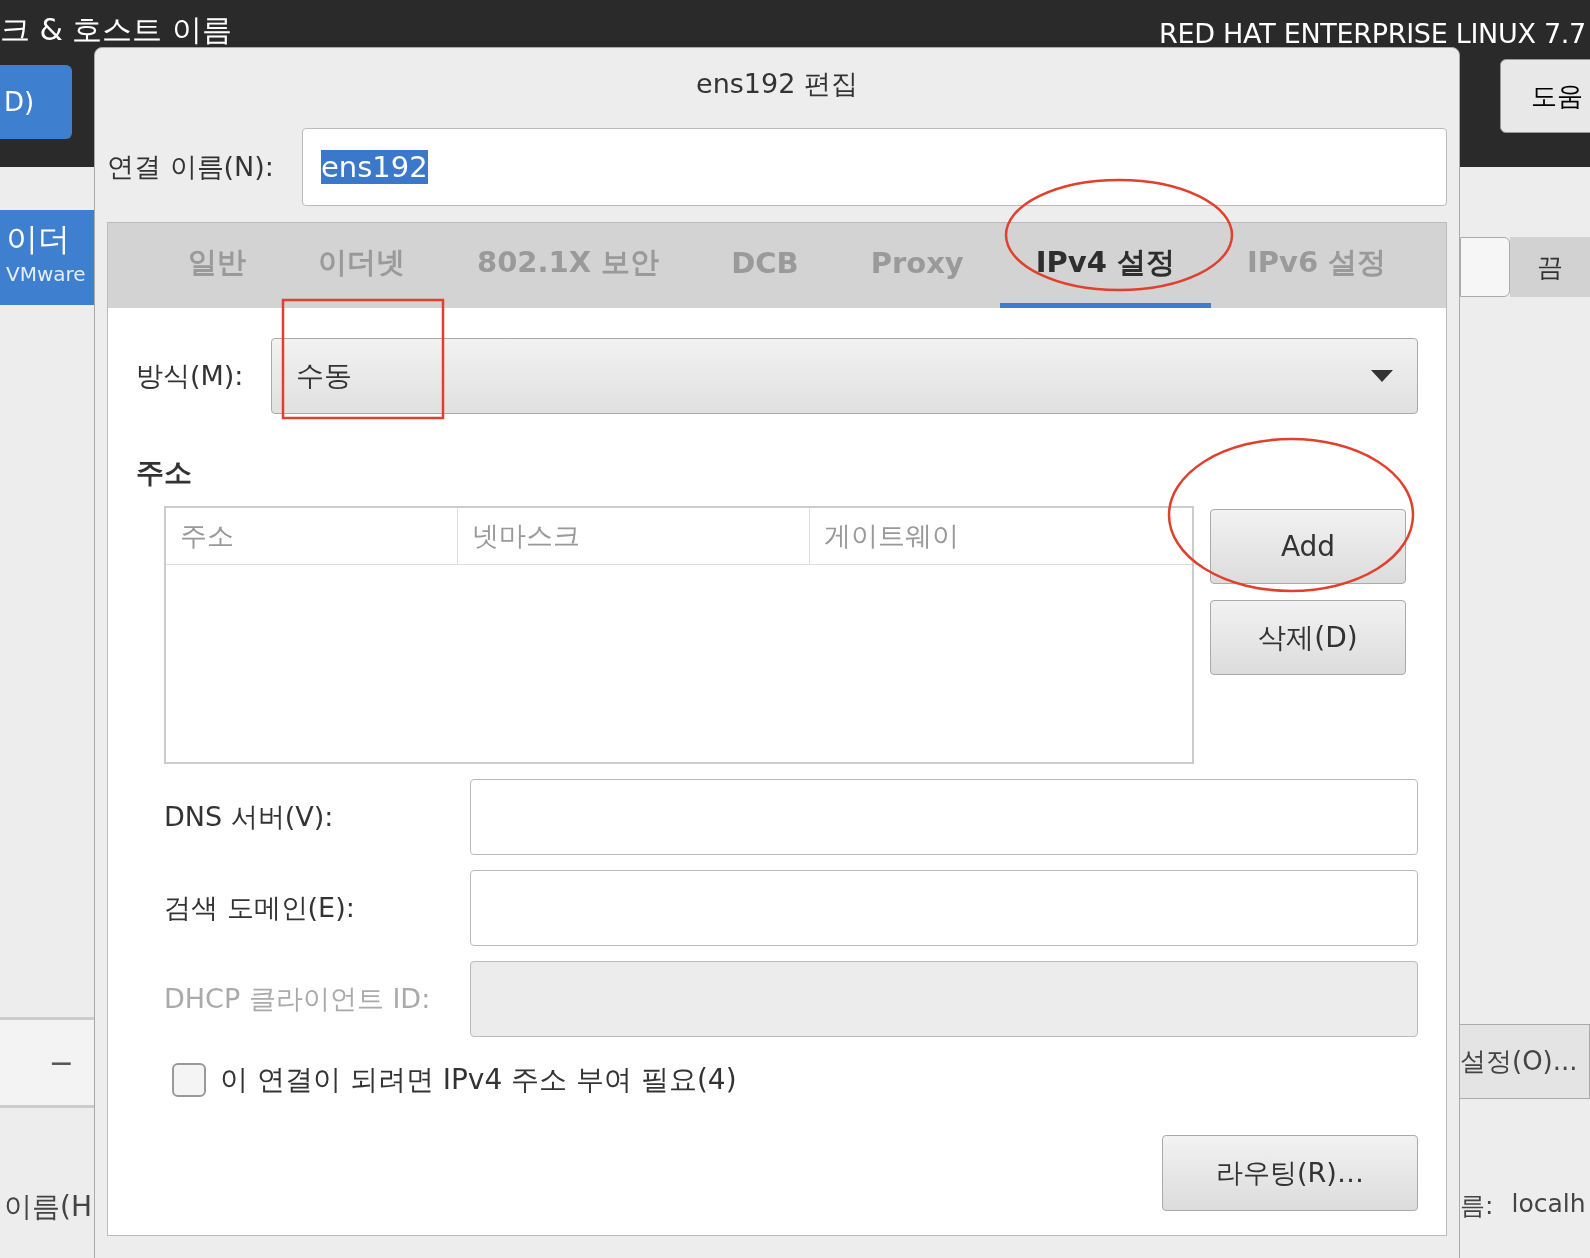  I want to click on device-vendor: VMware, so click(46, 274).